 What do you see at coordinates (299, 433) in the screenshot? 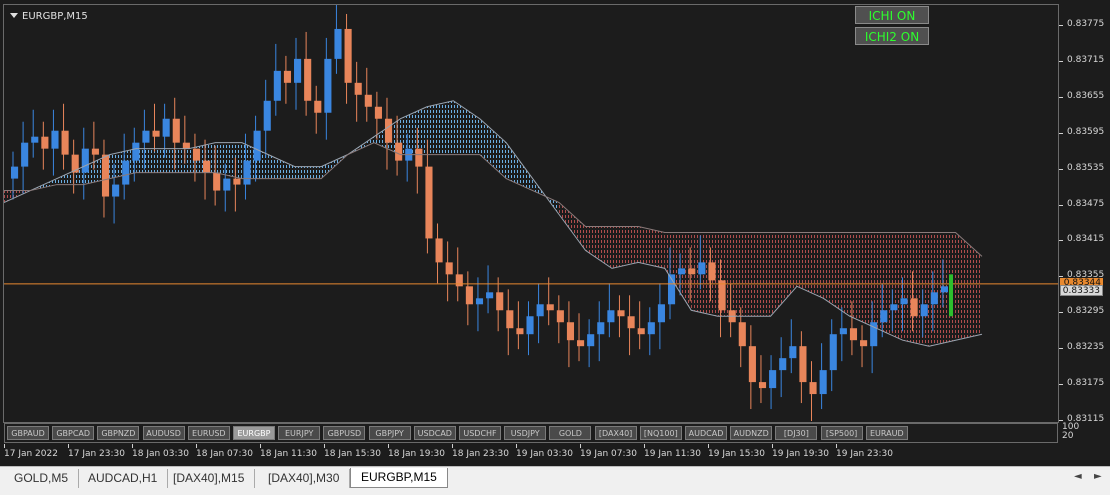
I see `symbol-button: EURJPY` at bounding box center [299, 433].